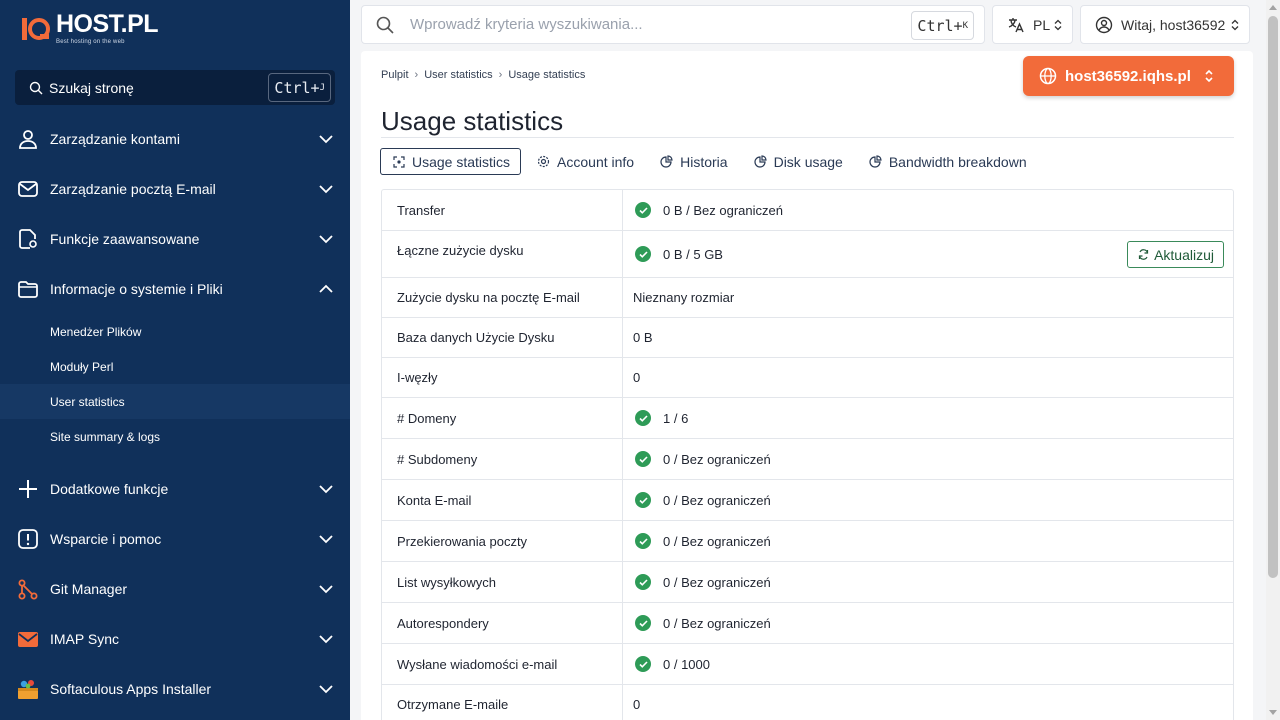  I want to click on table-row: List wysyłkowych 0 / Bez ograniczeń, so click(807, 582).